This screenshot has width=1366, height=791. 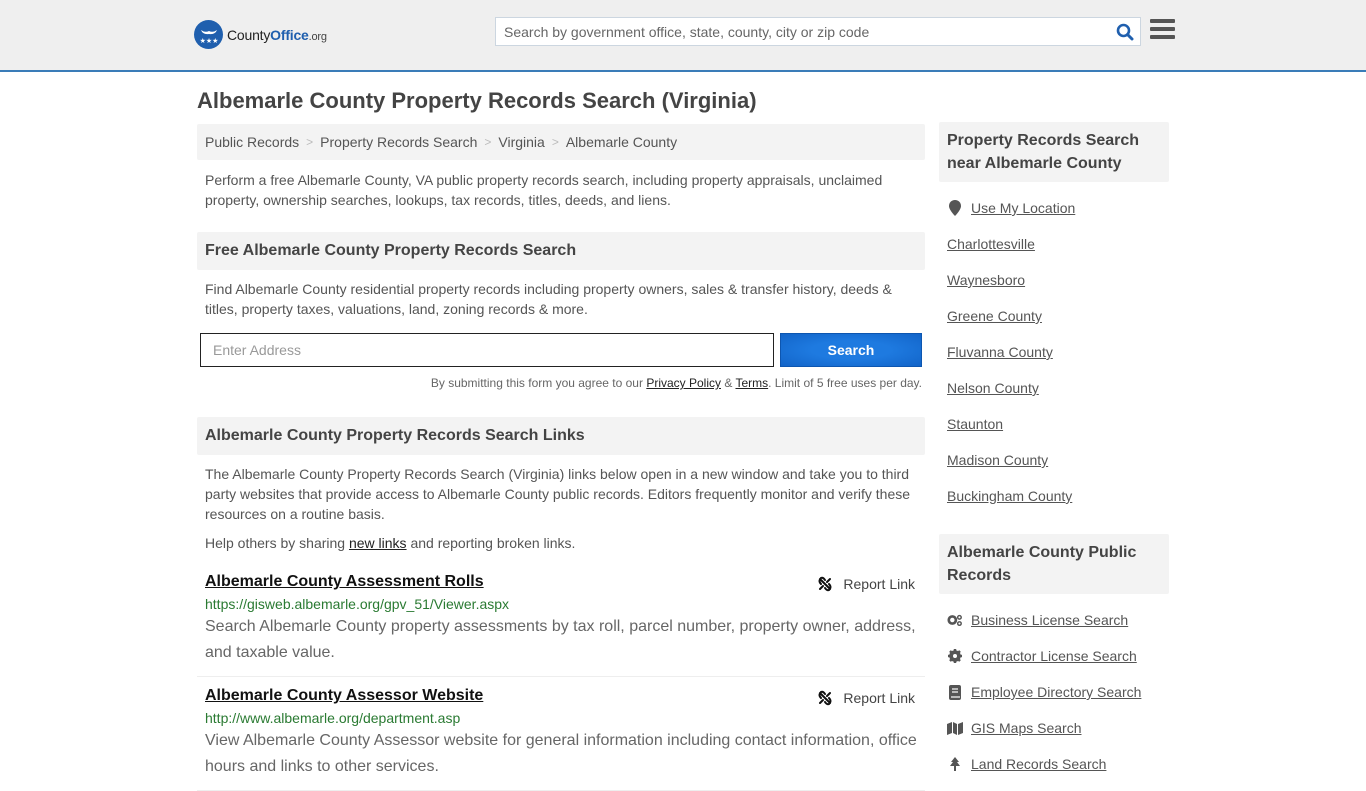 What do you see at coordinates (378, 543) in the screenshot?
I see `new-links-link: new links` at bounding box center [378, 543].